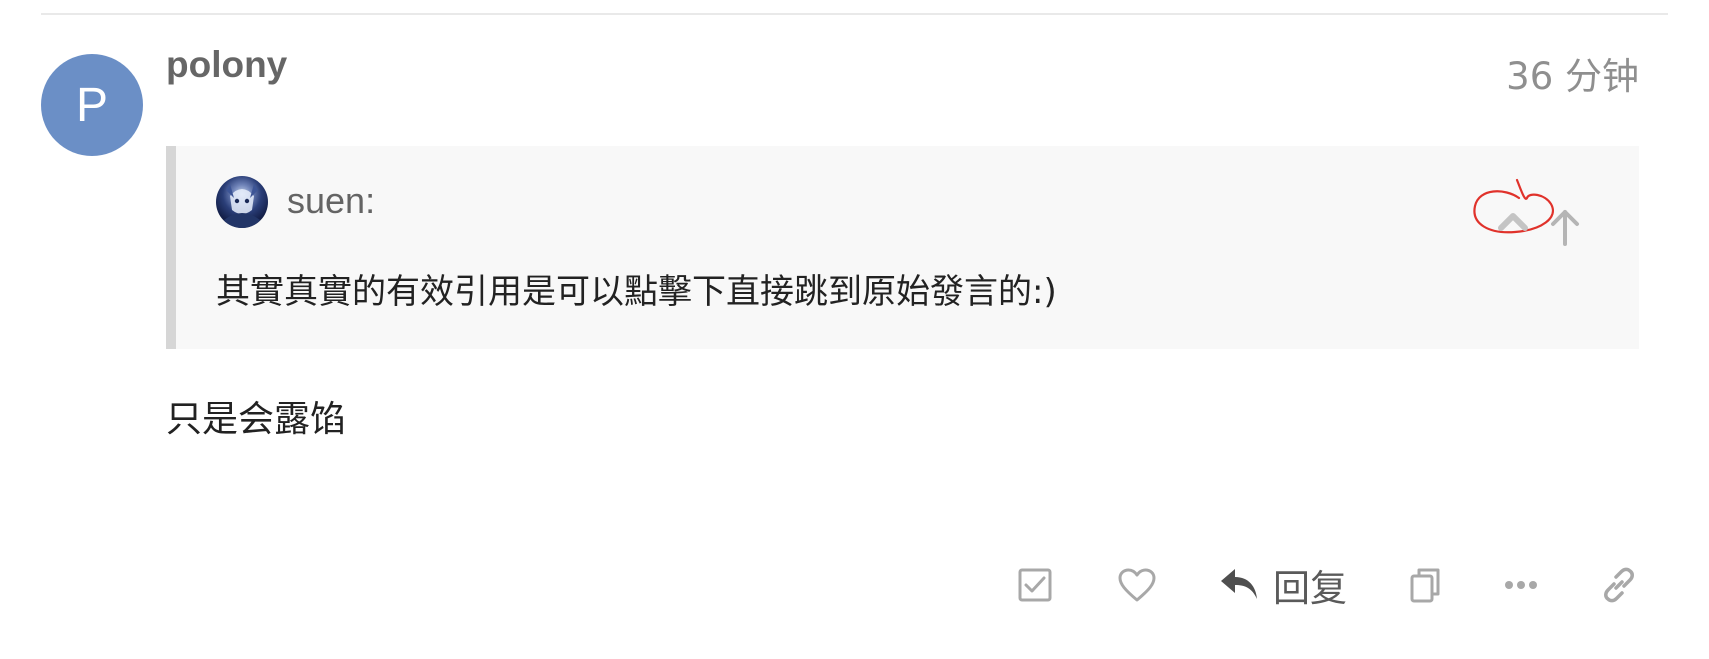  I want to click on share-link-button, so click(1619, 585).